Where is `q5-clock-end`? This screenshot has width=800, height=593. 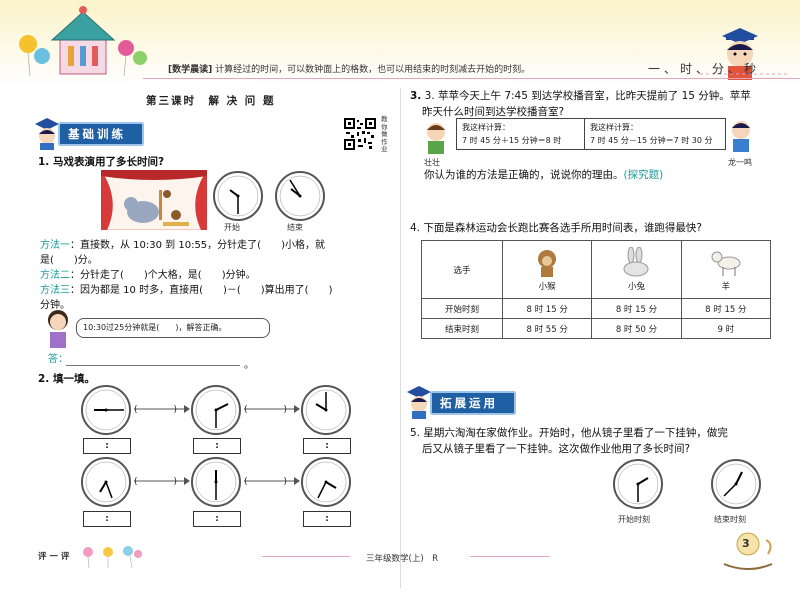 q5-clock-end is located at coordinates (736, 484).